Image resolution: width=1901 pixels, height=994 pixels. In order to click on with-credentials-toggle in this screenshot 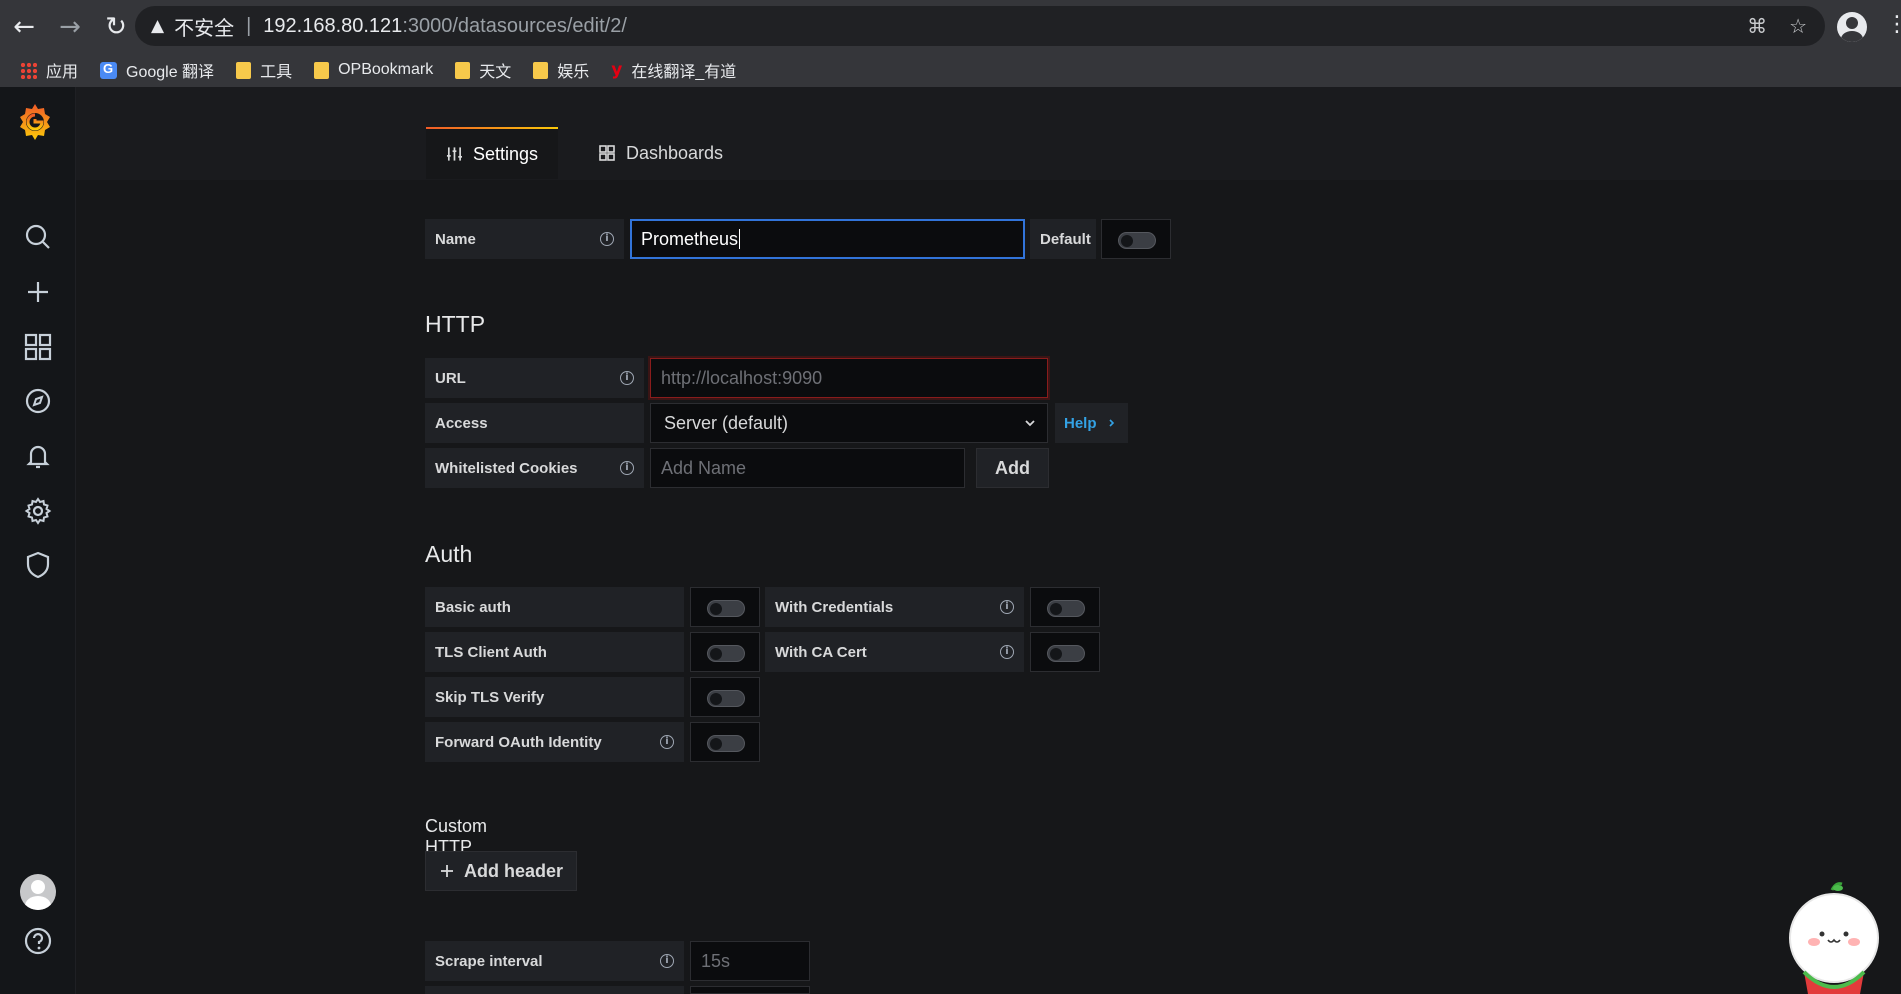, I will do `click(1065, 607)`.